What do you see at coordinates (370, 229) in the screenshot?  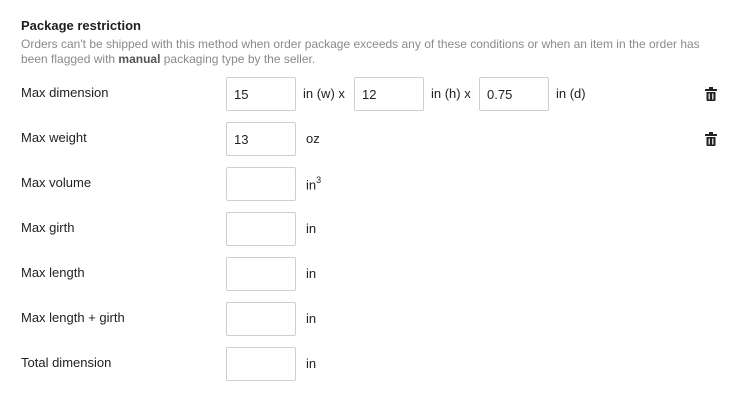 I see `row-max-girth: Max girth in` at bounding box center [370, 229].